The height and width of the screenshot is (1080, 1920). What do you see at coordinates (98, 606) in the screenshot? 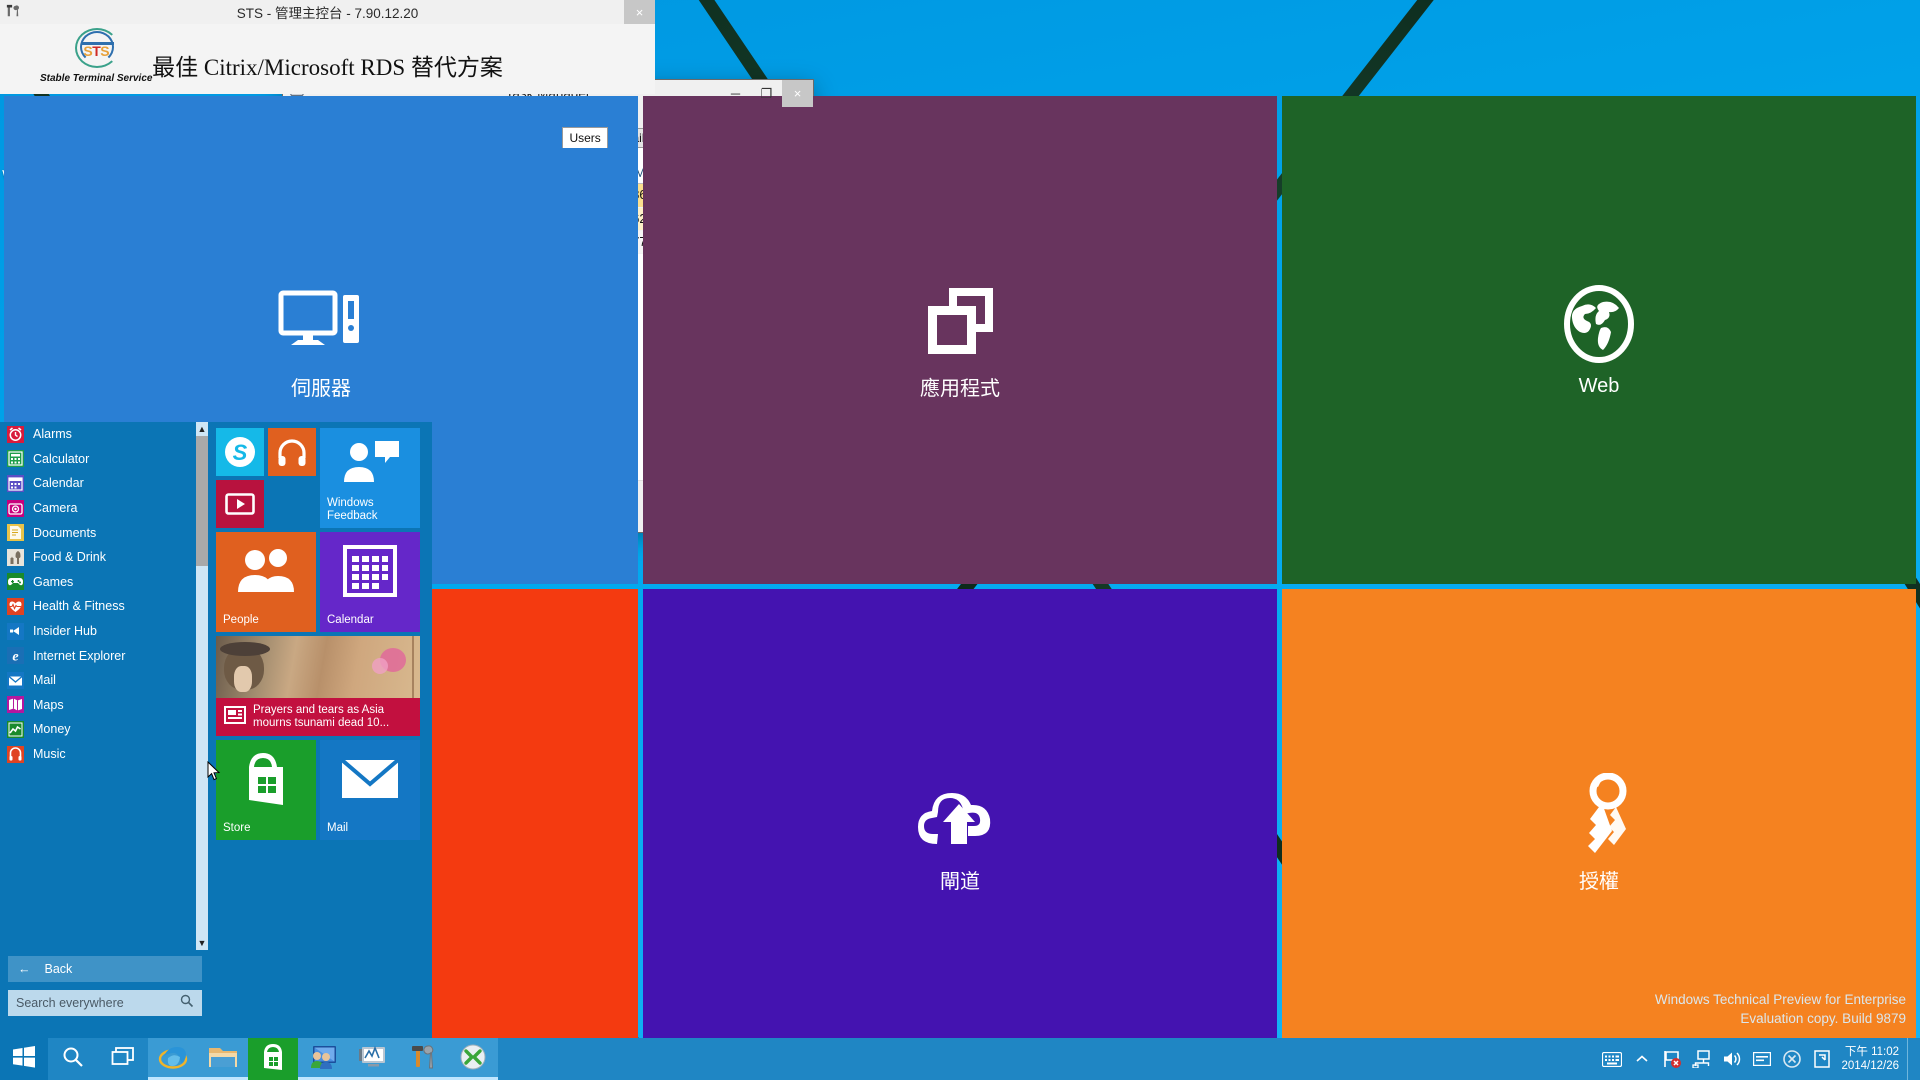
I see `start-menu-app-health-fitness: Health & Fitness` at bounding box center [98, 606].